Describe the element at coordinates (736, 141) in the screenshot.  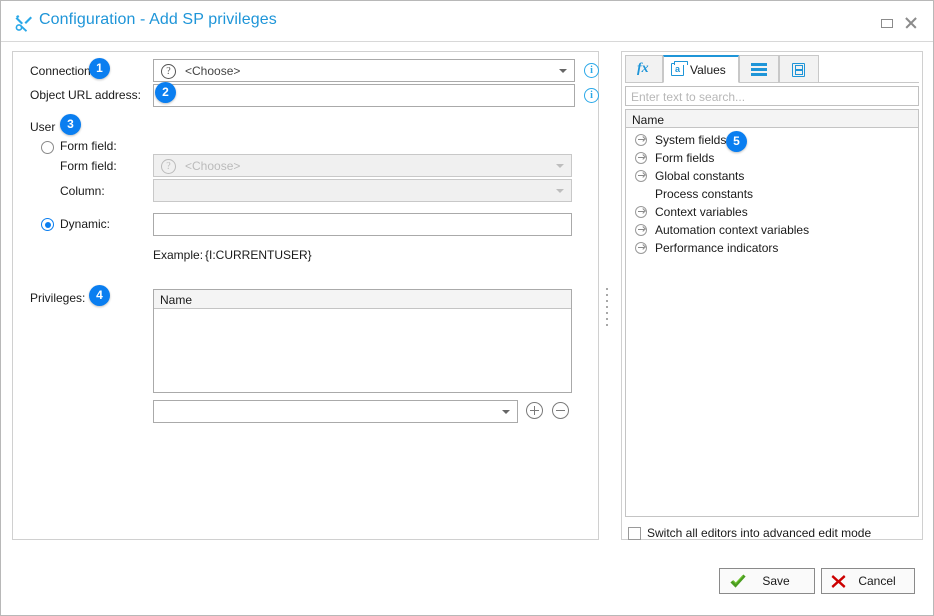
I see `badge-5: 5` at that location.